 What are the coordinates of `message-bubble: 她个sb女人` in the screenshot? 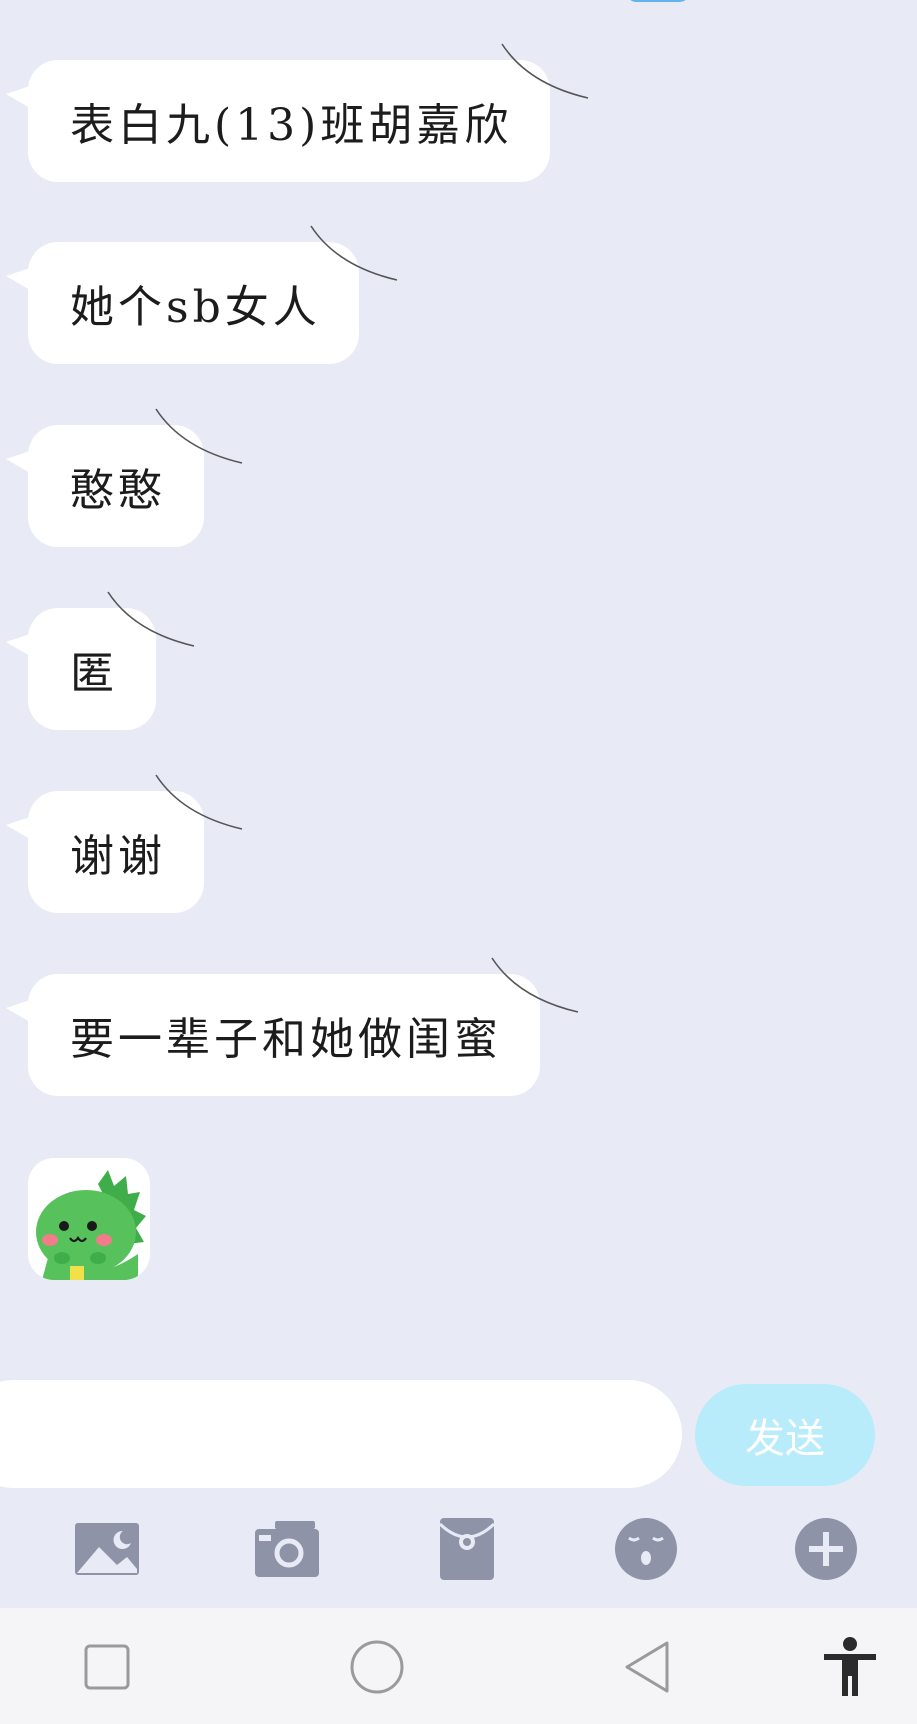 It's located at (201, 294).